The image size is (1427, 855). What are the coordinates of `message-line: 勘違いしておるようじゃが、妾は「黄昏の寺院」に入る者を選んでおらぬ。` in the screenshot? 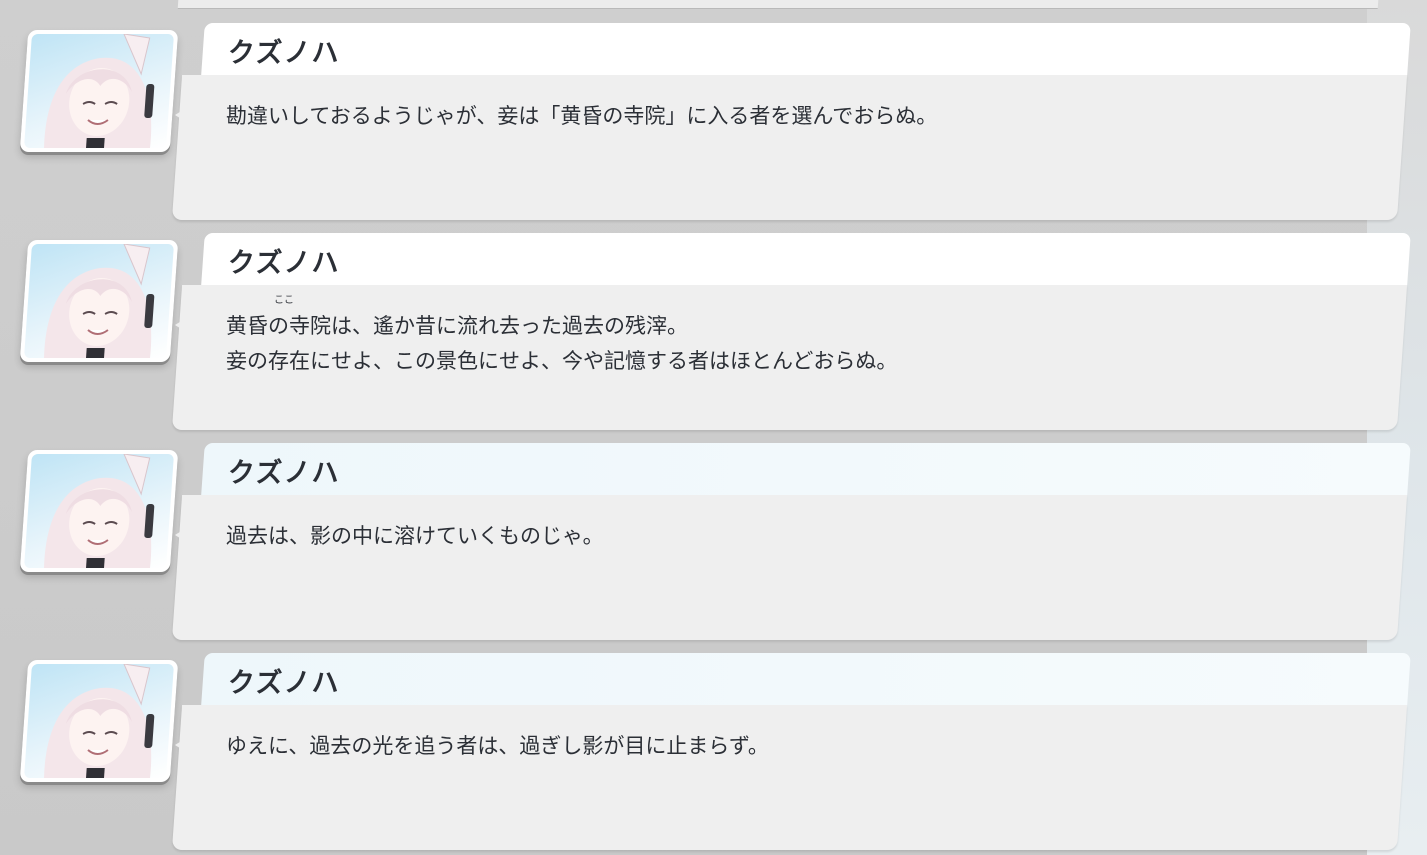 It's located at (582, 116).